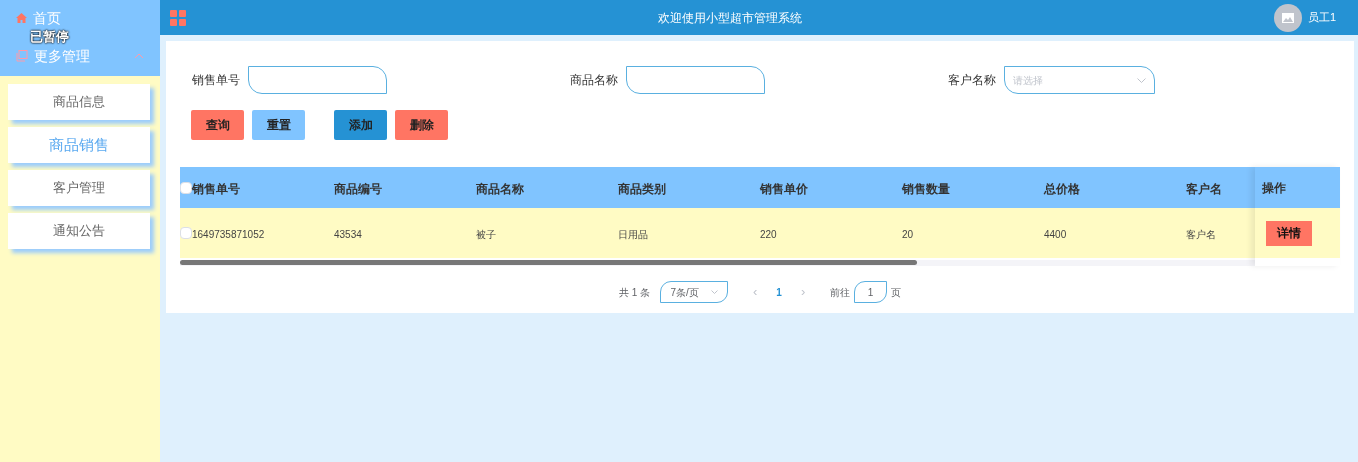 This screenshot has height=462, width=1358. I want to click on copy-icon, so click(22, 56).